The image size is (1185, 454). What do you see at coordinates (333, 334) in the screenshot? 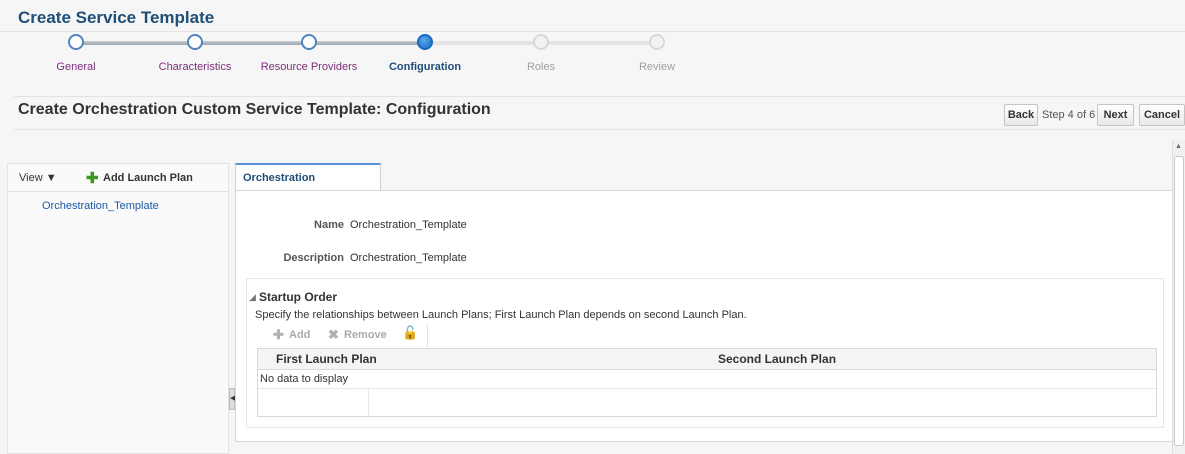
I see `remove-disabled-icon: ✖` at bounding box center [333, 334].